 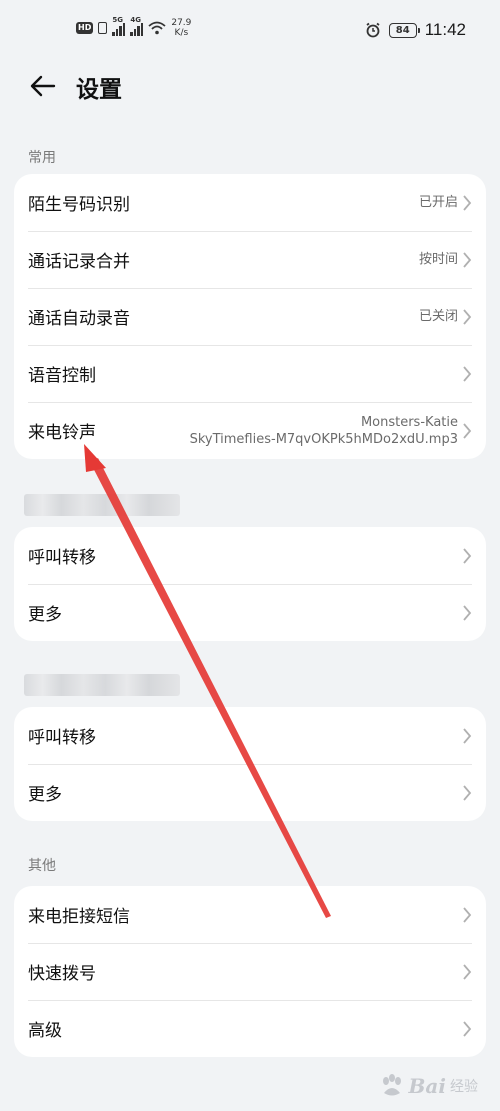 What do you see at coordinates (250, 202) in the screenshot?
I see `setting-row-stranger-number: 陌生号码识别 已开启` at bounding box center [250, 202].